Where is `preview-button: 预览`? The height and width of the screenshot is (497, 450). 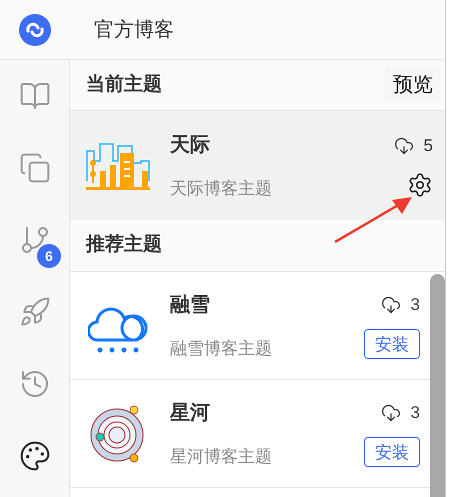 preview-button: 预览 is located at coordinates (413, 85).